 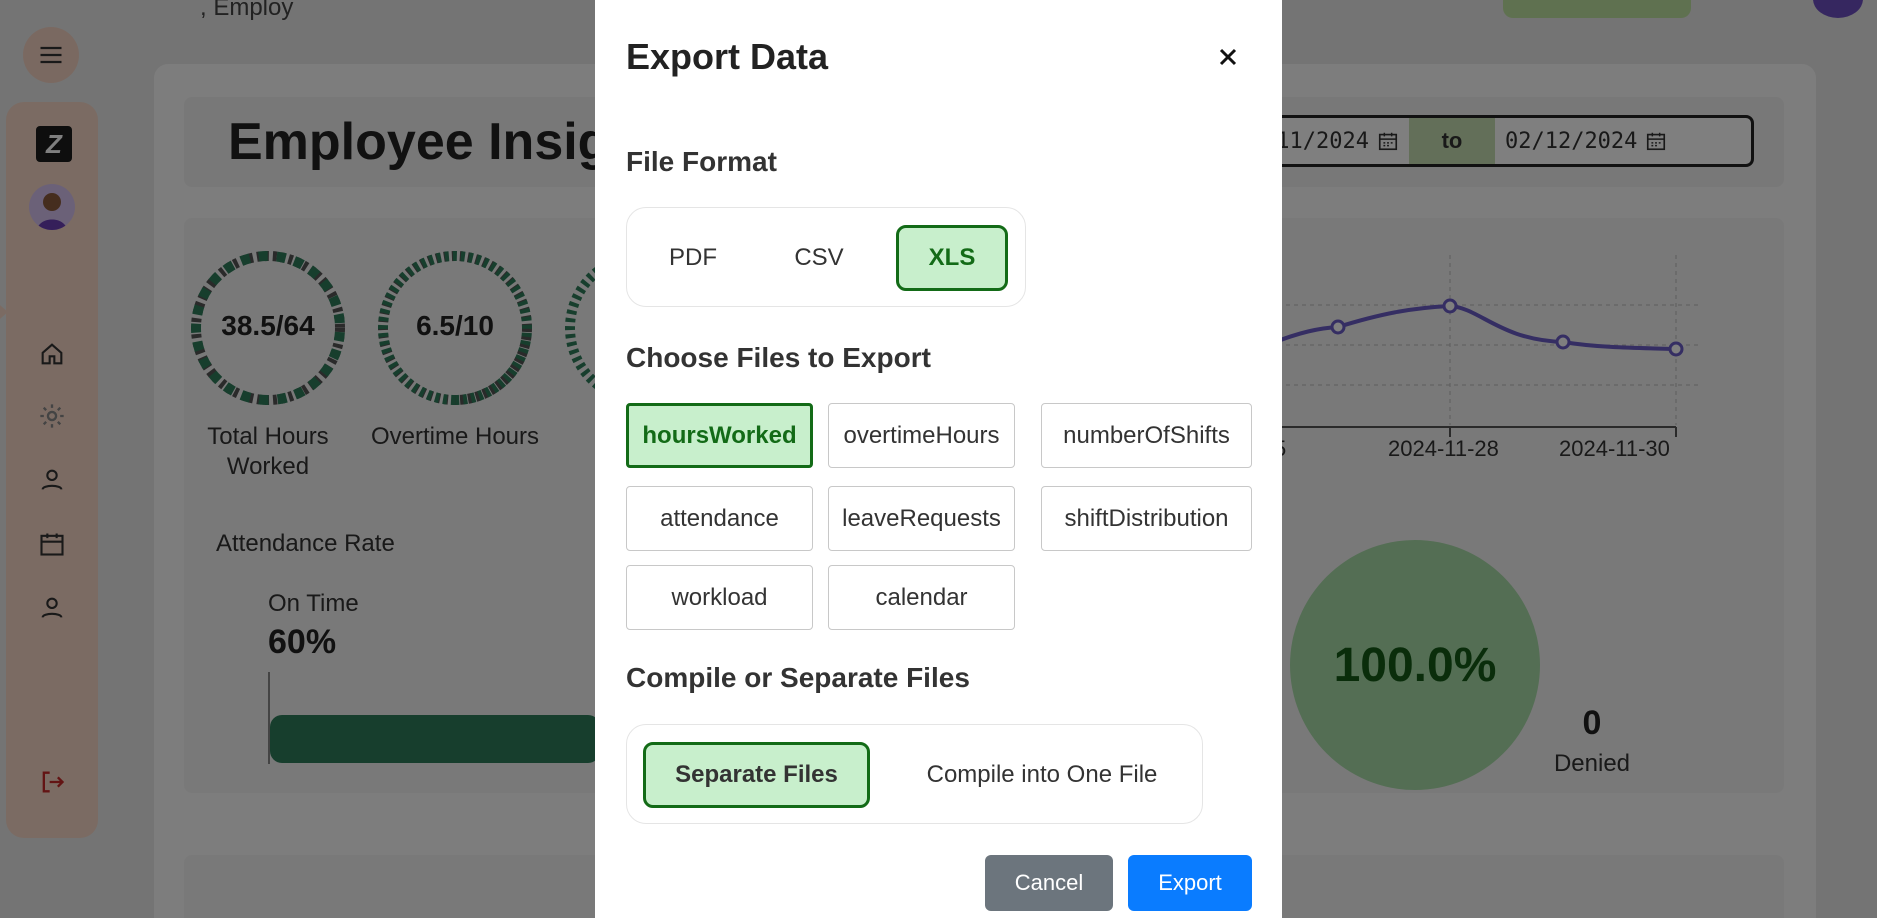 What do you see at coordinates (701, 161) in the screenshot?
I see `file-format-title: File Format` at bounding box center [701, 161].